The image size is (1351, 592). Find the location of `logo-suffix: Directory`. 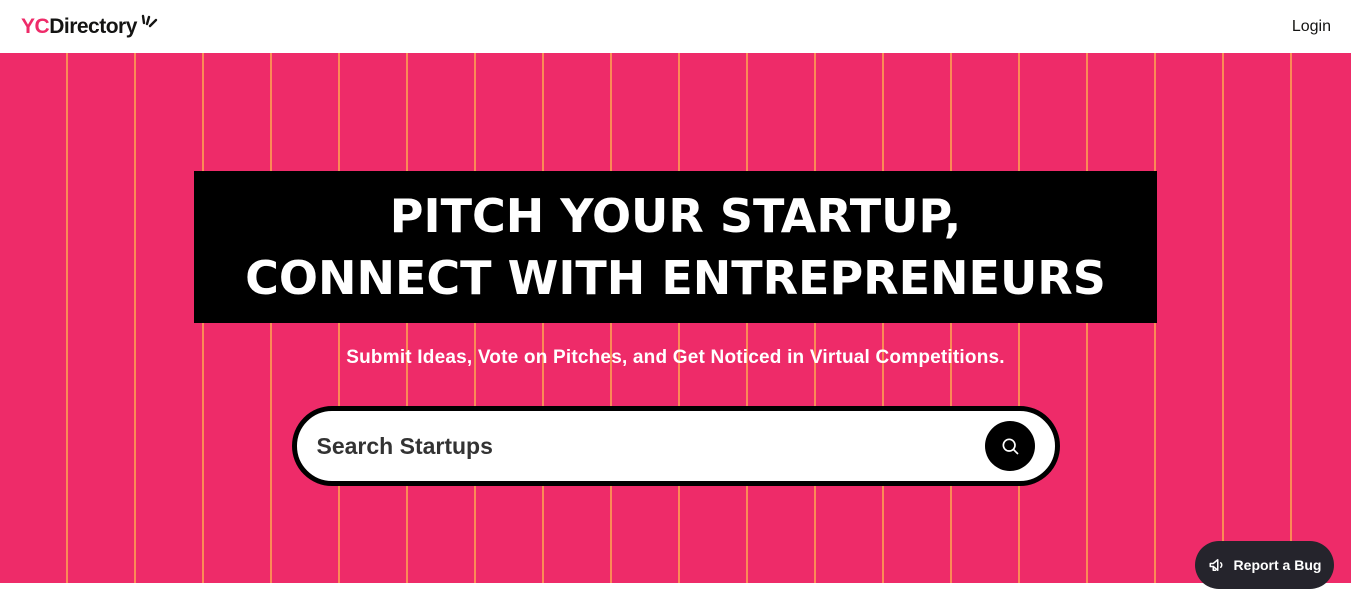

logo-suffix: Directory is located at coordinates (93, 26).